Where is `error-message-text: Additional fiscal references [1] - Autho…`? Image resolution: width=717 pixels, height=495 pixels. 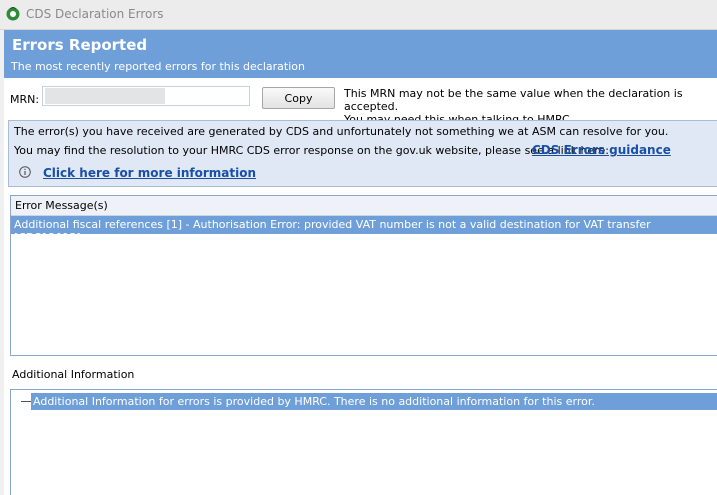
error-message-text: Additional fiscal references [1] - Autho… is located at coordinates (332, 231).